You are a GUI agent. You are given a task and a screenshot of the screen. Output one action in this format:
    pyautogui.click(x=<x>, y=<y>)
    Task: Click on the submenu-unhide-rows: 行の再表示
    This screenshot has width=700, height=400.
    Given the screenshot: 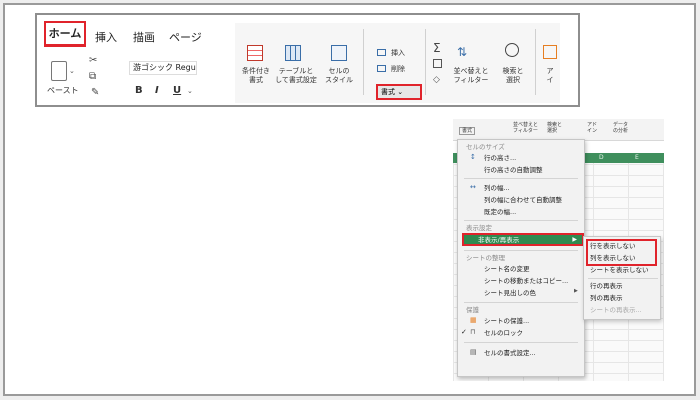 What is the action you would take?
    pyautogui.click(x=606, y=286)
    